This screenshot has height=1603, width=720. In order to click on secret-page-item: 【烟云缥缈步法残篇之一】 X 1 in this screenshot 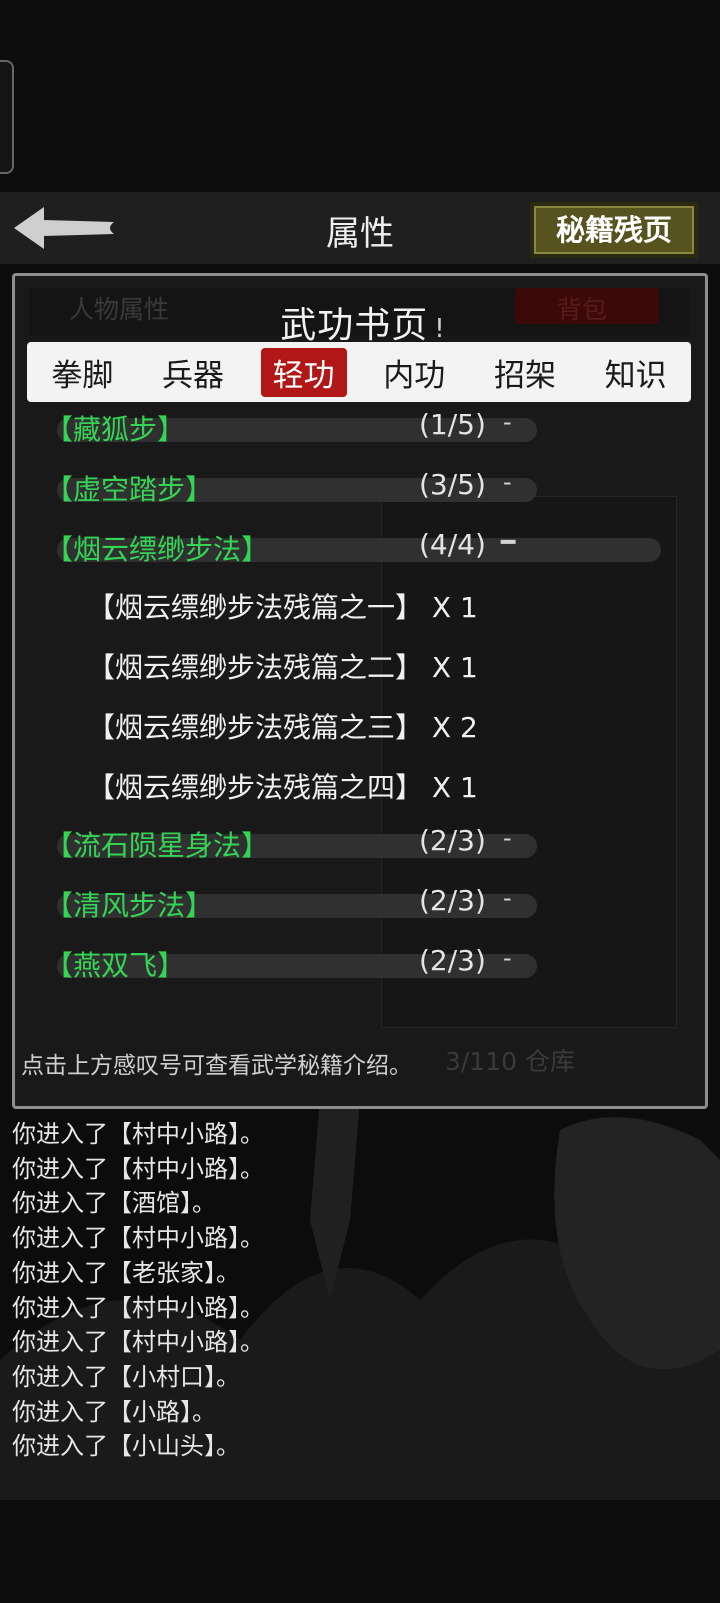, I will do `click(282, 607)`.